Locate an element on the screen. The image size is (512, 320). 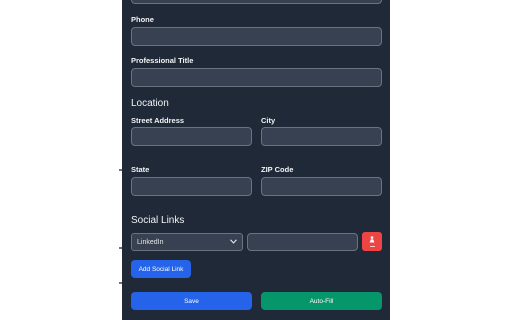
state-input is located at coordinates (191, 186).